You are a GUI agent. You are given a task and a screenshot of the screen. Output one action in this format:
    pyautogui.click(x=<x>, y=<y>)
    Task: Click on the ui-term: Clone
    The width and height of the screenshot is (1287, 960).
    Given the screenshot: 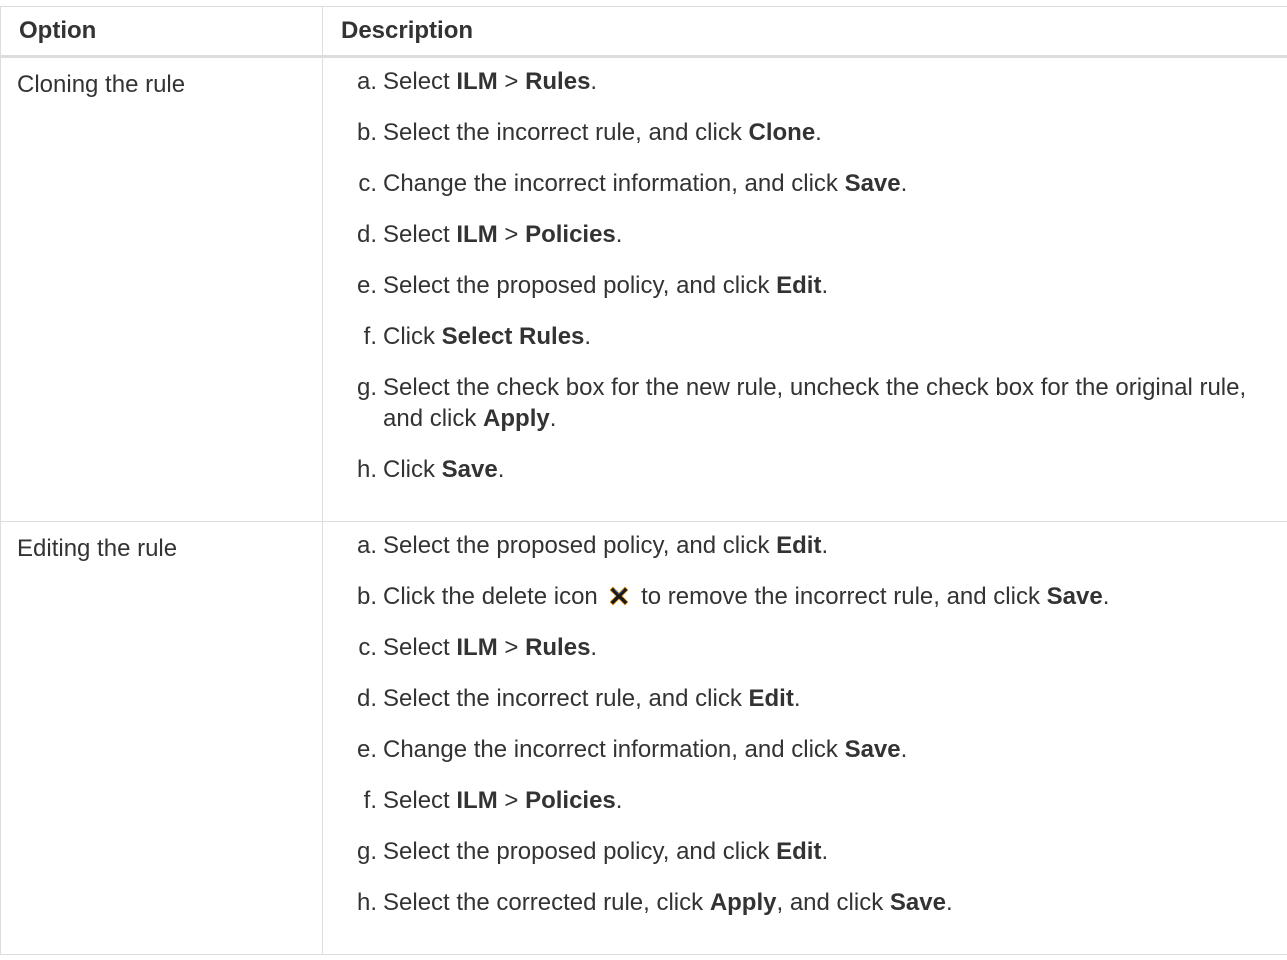 What is the action you would take?
    pyautogui.click(x=782, y=132)
    